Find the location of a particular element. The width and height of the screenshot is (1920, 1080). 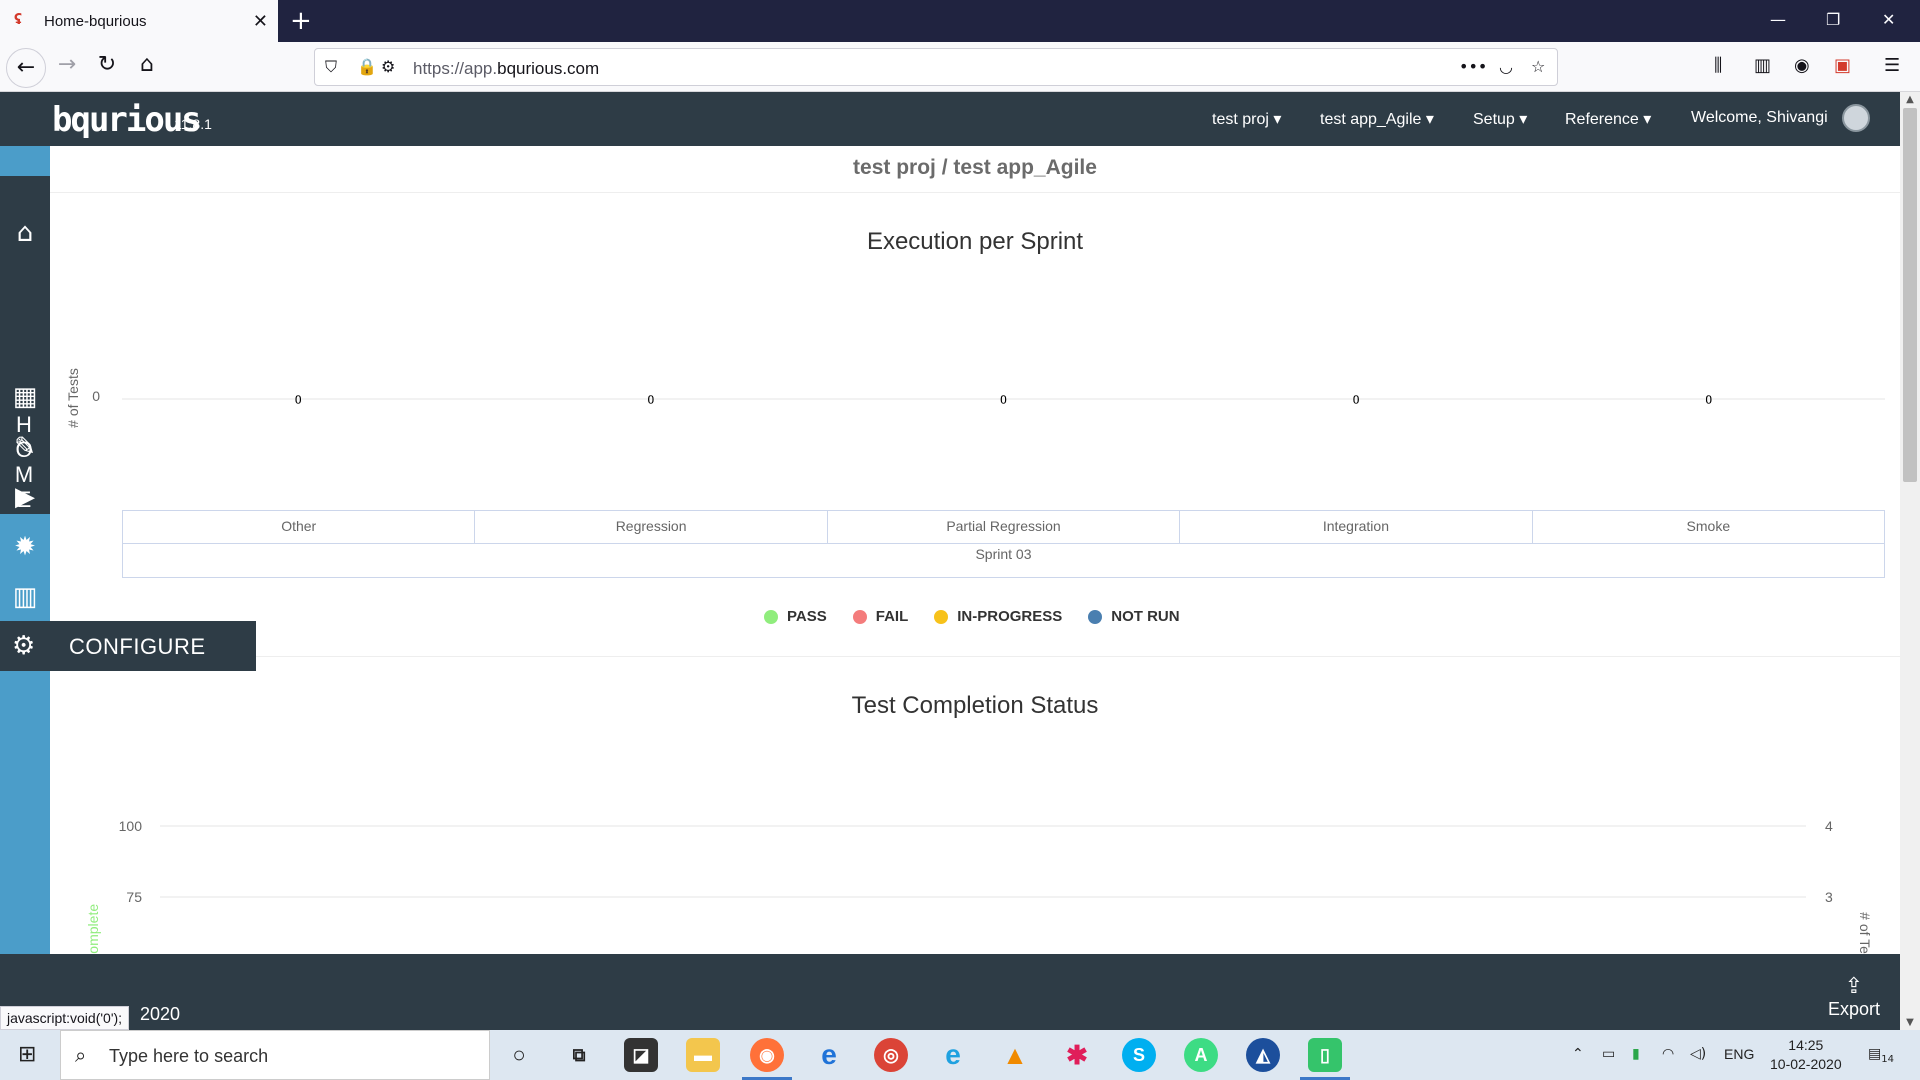

address-bar: ⛉ 🔒 ⚙ https://app.bqurious.com ••• ◡ ☆ is located at coordinates (936, 67).